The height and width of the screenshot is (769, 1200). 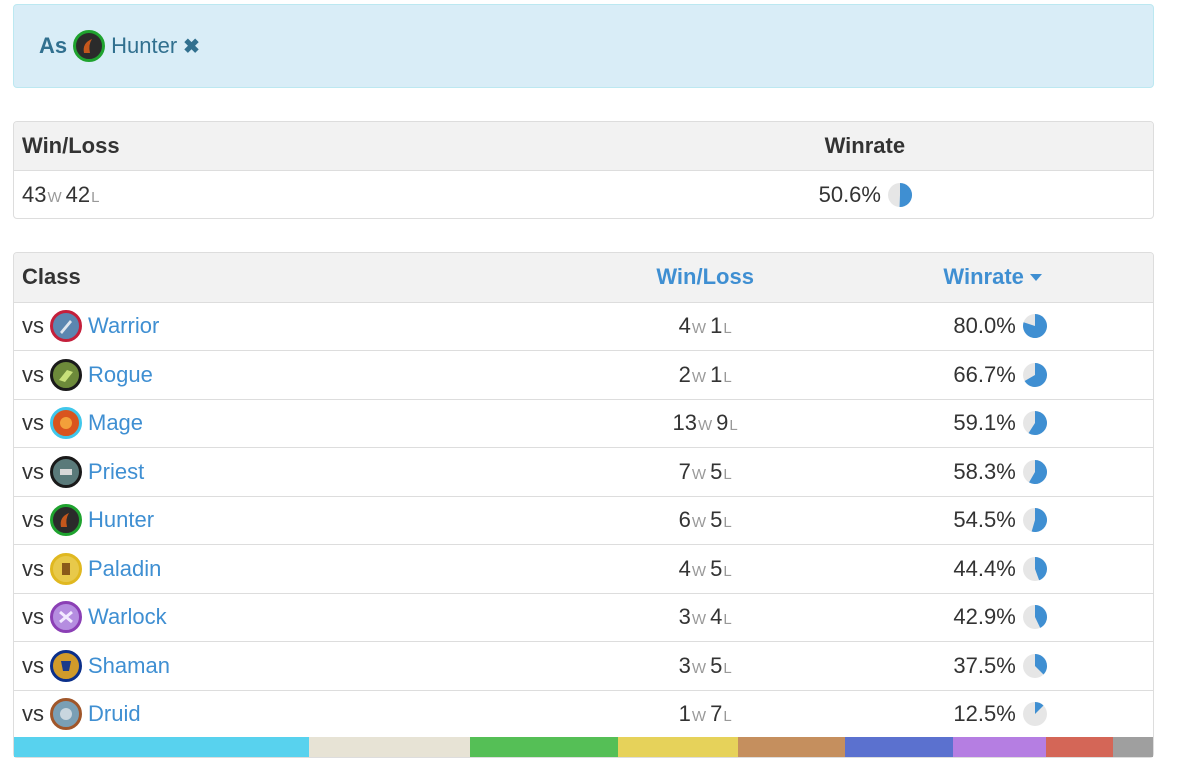 I want to click on winloss-cell: 3W 4L, so click(x=705, y=617).